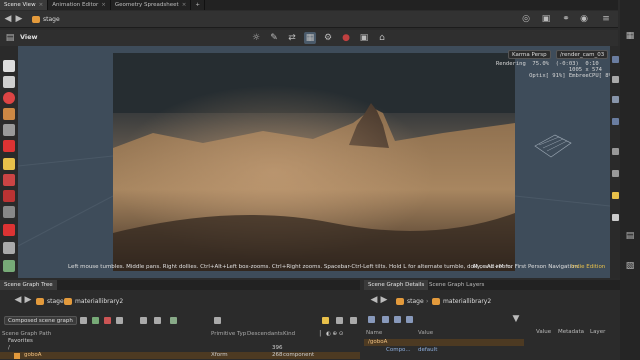 The height and width of the screenshot is (360, 640). What do you see at coordinates (385, 319) in the screenshot?
I see `list-view-icon` at bounding box center [385, 319].